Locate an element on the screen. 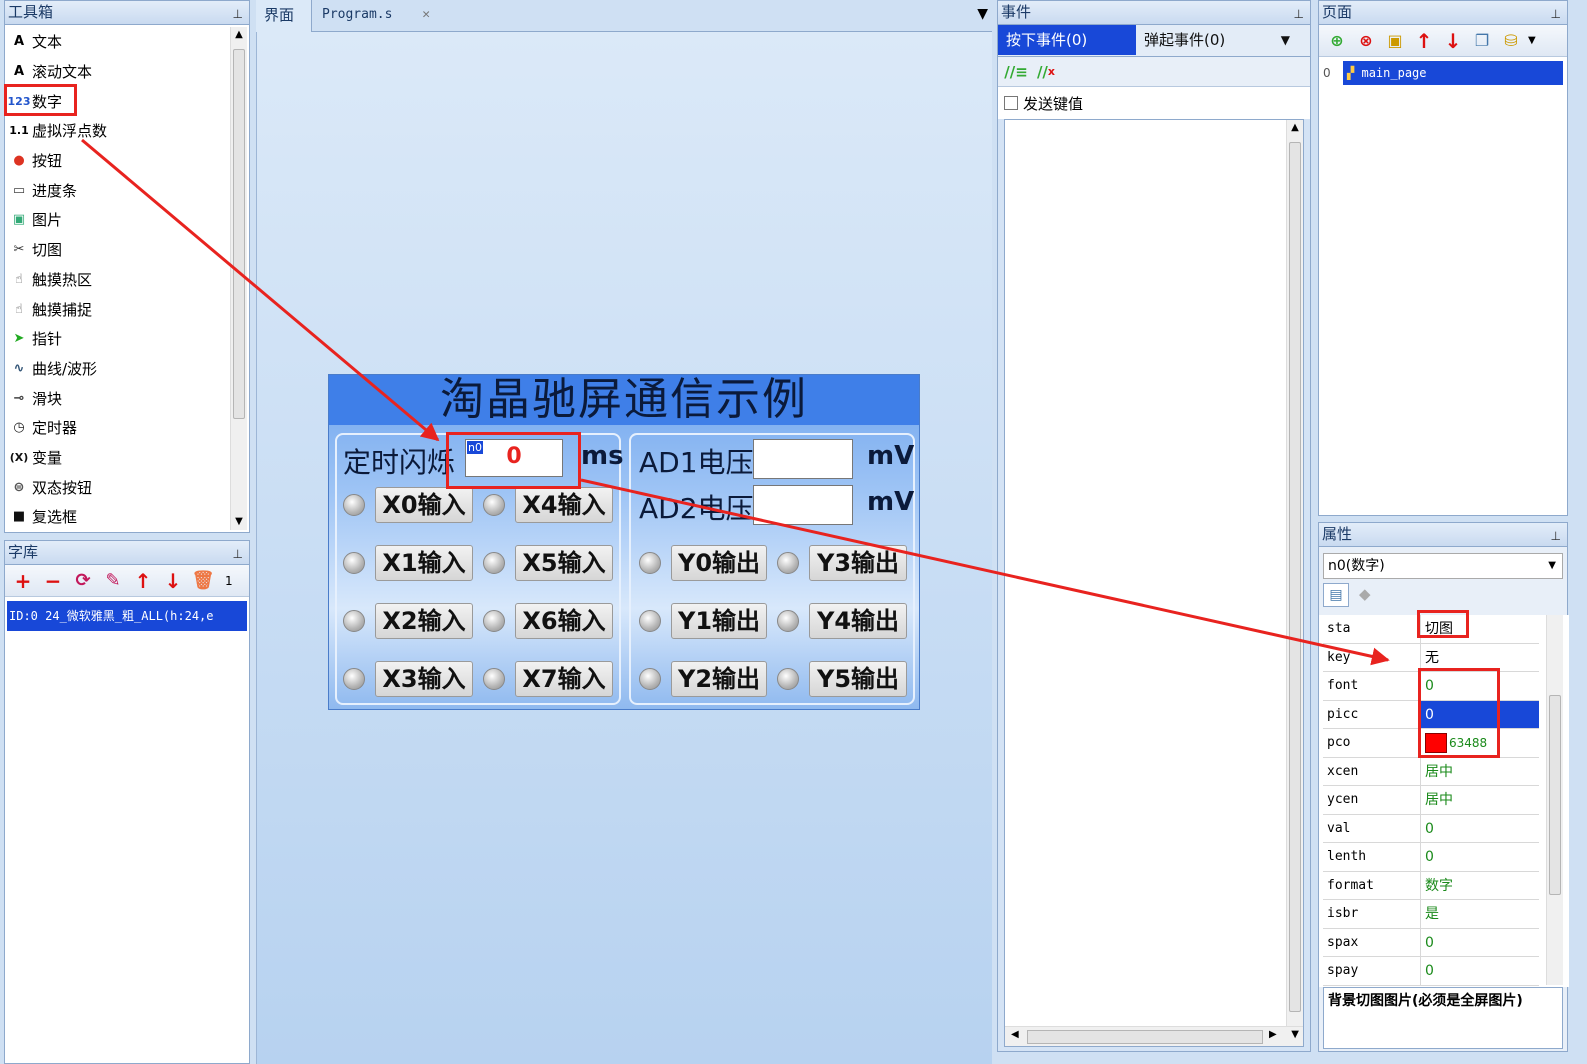 Image resolution: width=1587 pixels, height=1064 pixels. toolbox-item-touch-capture: ☝ 触摸捕捉 is located at coordinates (117, 309).